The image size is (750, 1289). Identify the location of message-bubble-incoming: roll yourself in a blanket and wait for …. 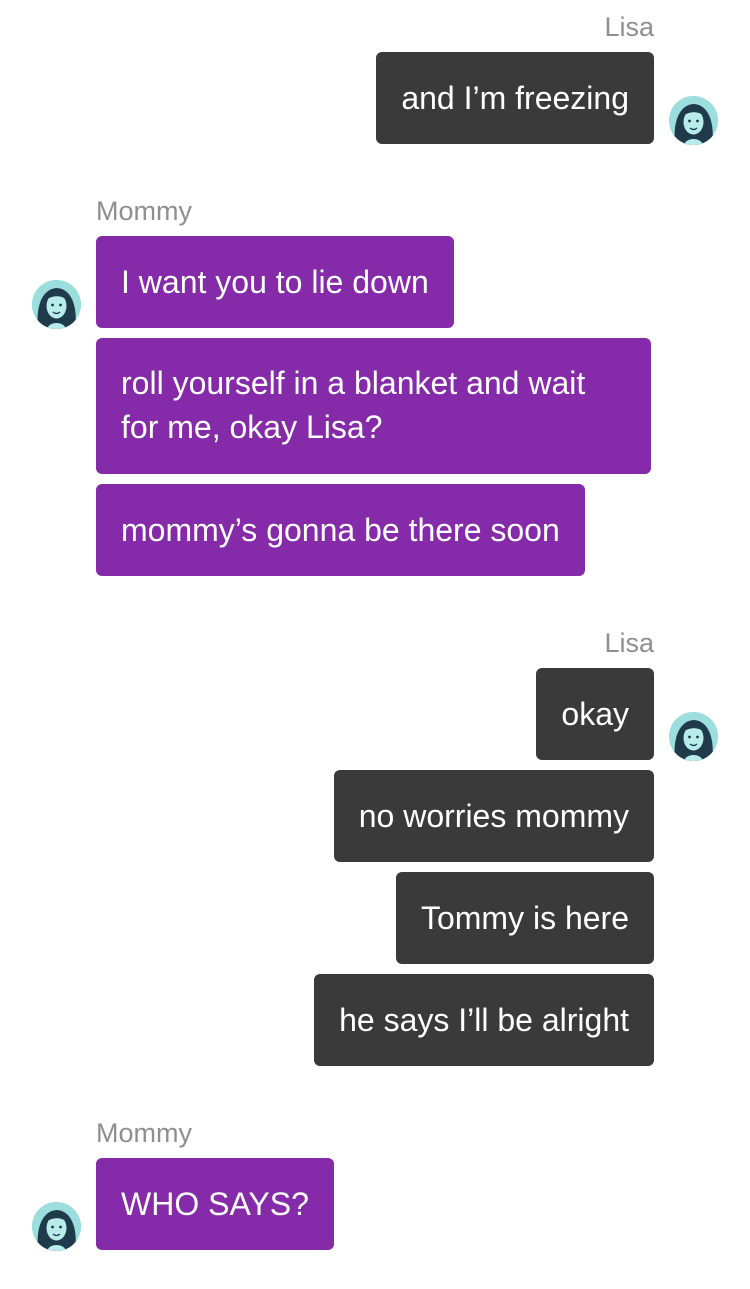
(373, 406).